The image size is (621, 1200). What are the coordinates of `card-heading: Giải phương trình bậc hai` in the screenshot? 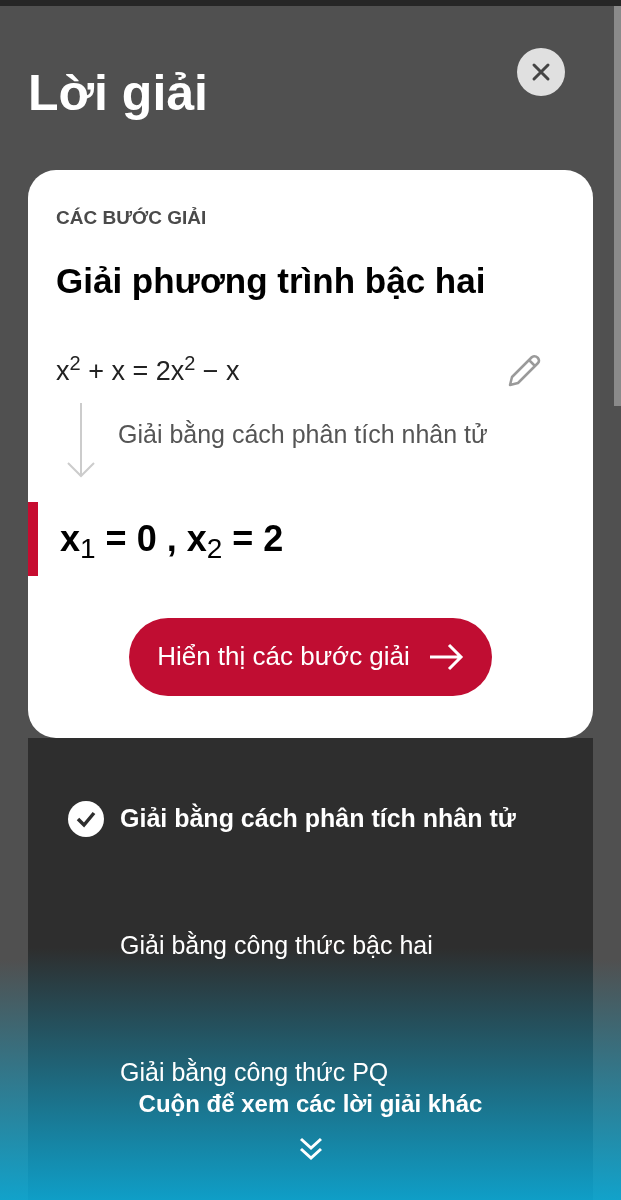 It's located at (271, 280).